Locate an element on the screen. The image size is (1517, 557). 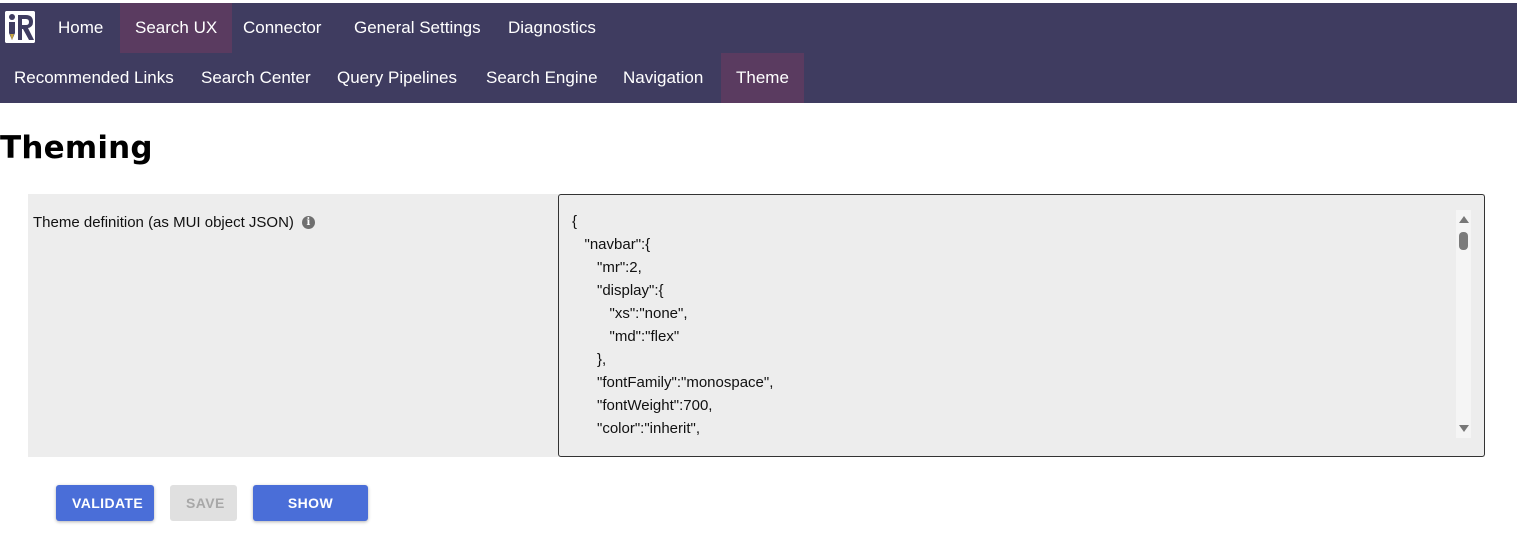
subnav-query-pipelines: Query Pipelines is located at coordinates (397, 78).